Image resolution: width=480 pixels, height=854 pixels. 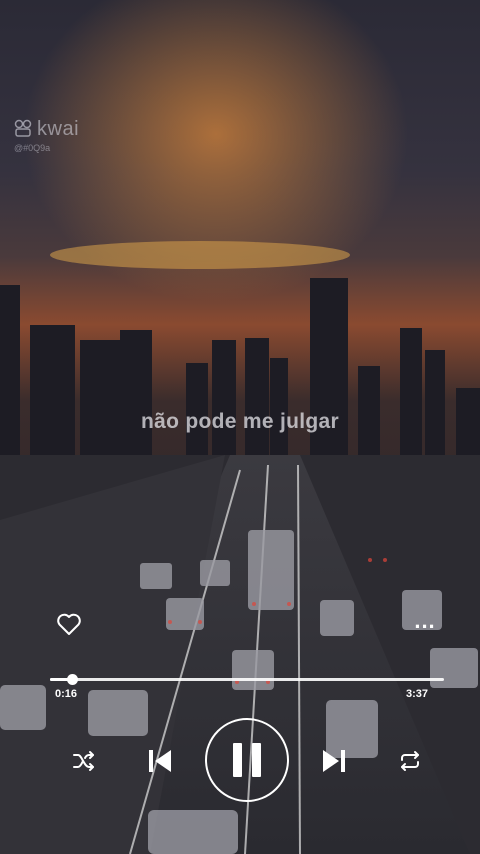 I want to click on kwai-watermark: kwai @#0Q9a, so click(x=46, y=135).